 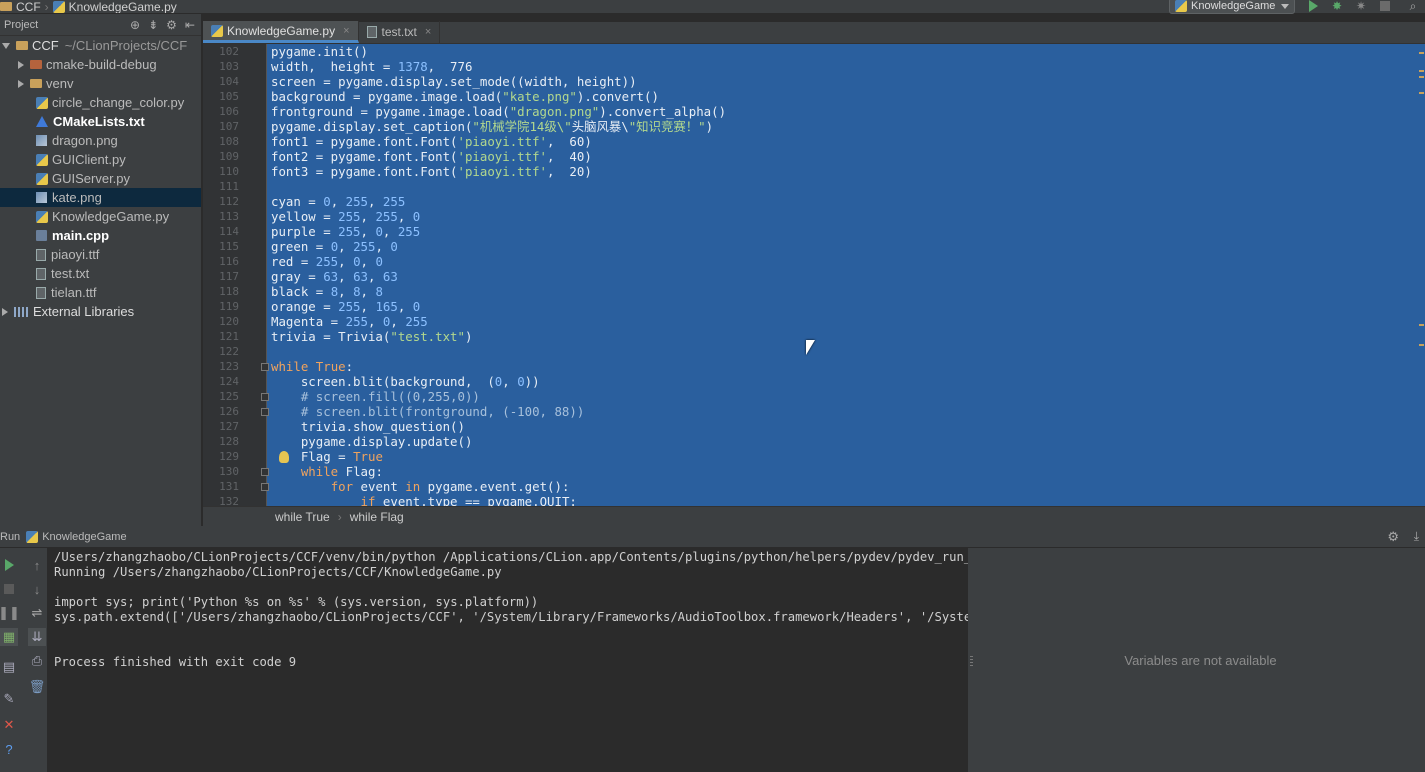 I want to click on locate-icon: ⊕, so click(x=135, y=25).